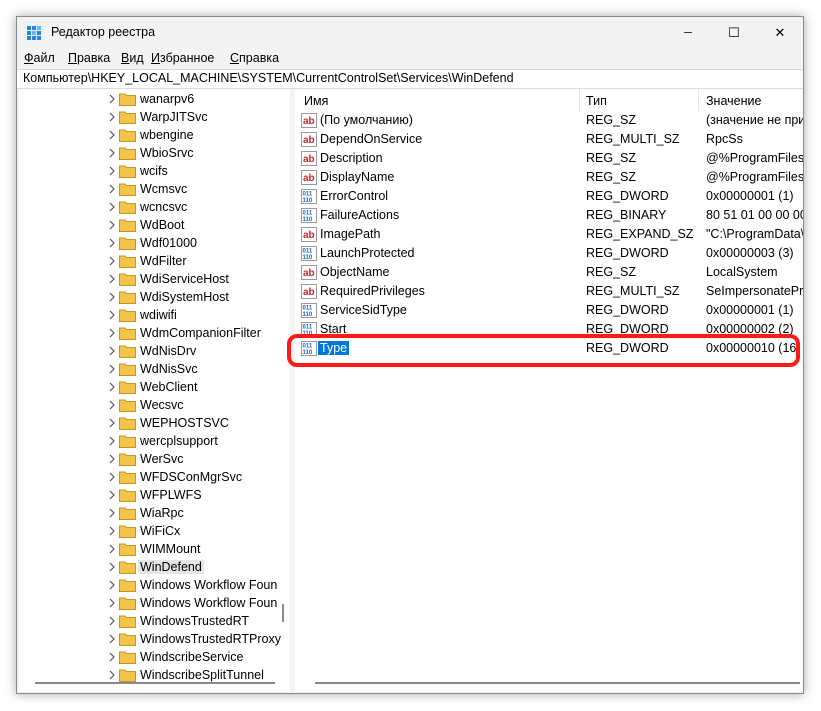 The height and width of the screenshot is (711, 821). Describe the element at coordinates (557, 683) in the screenshot. I see `list-horizontal-scrollbar` at that location.